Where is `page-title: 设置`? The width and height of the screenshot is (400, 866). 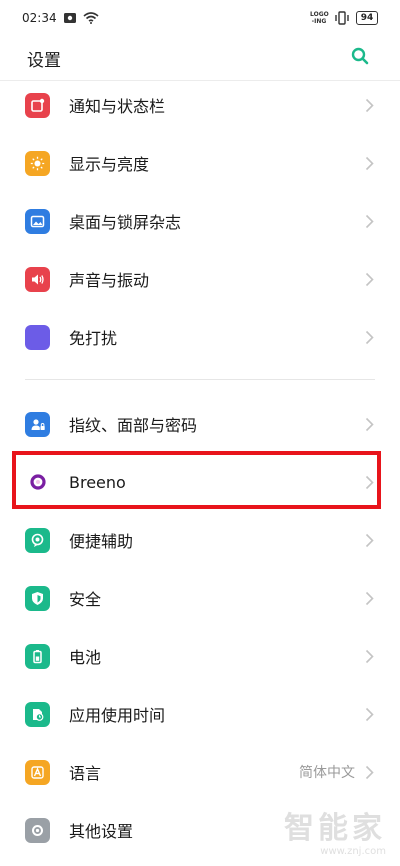
page-title: 设置 is located at coordinates (44, 60).